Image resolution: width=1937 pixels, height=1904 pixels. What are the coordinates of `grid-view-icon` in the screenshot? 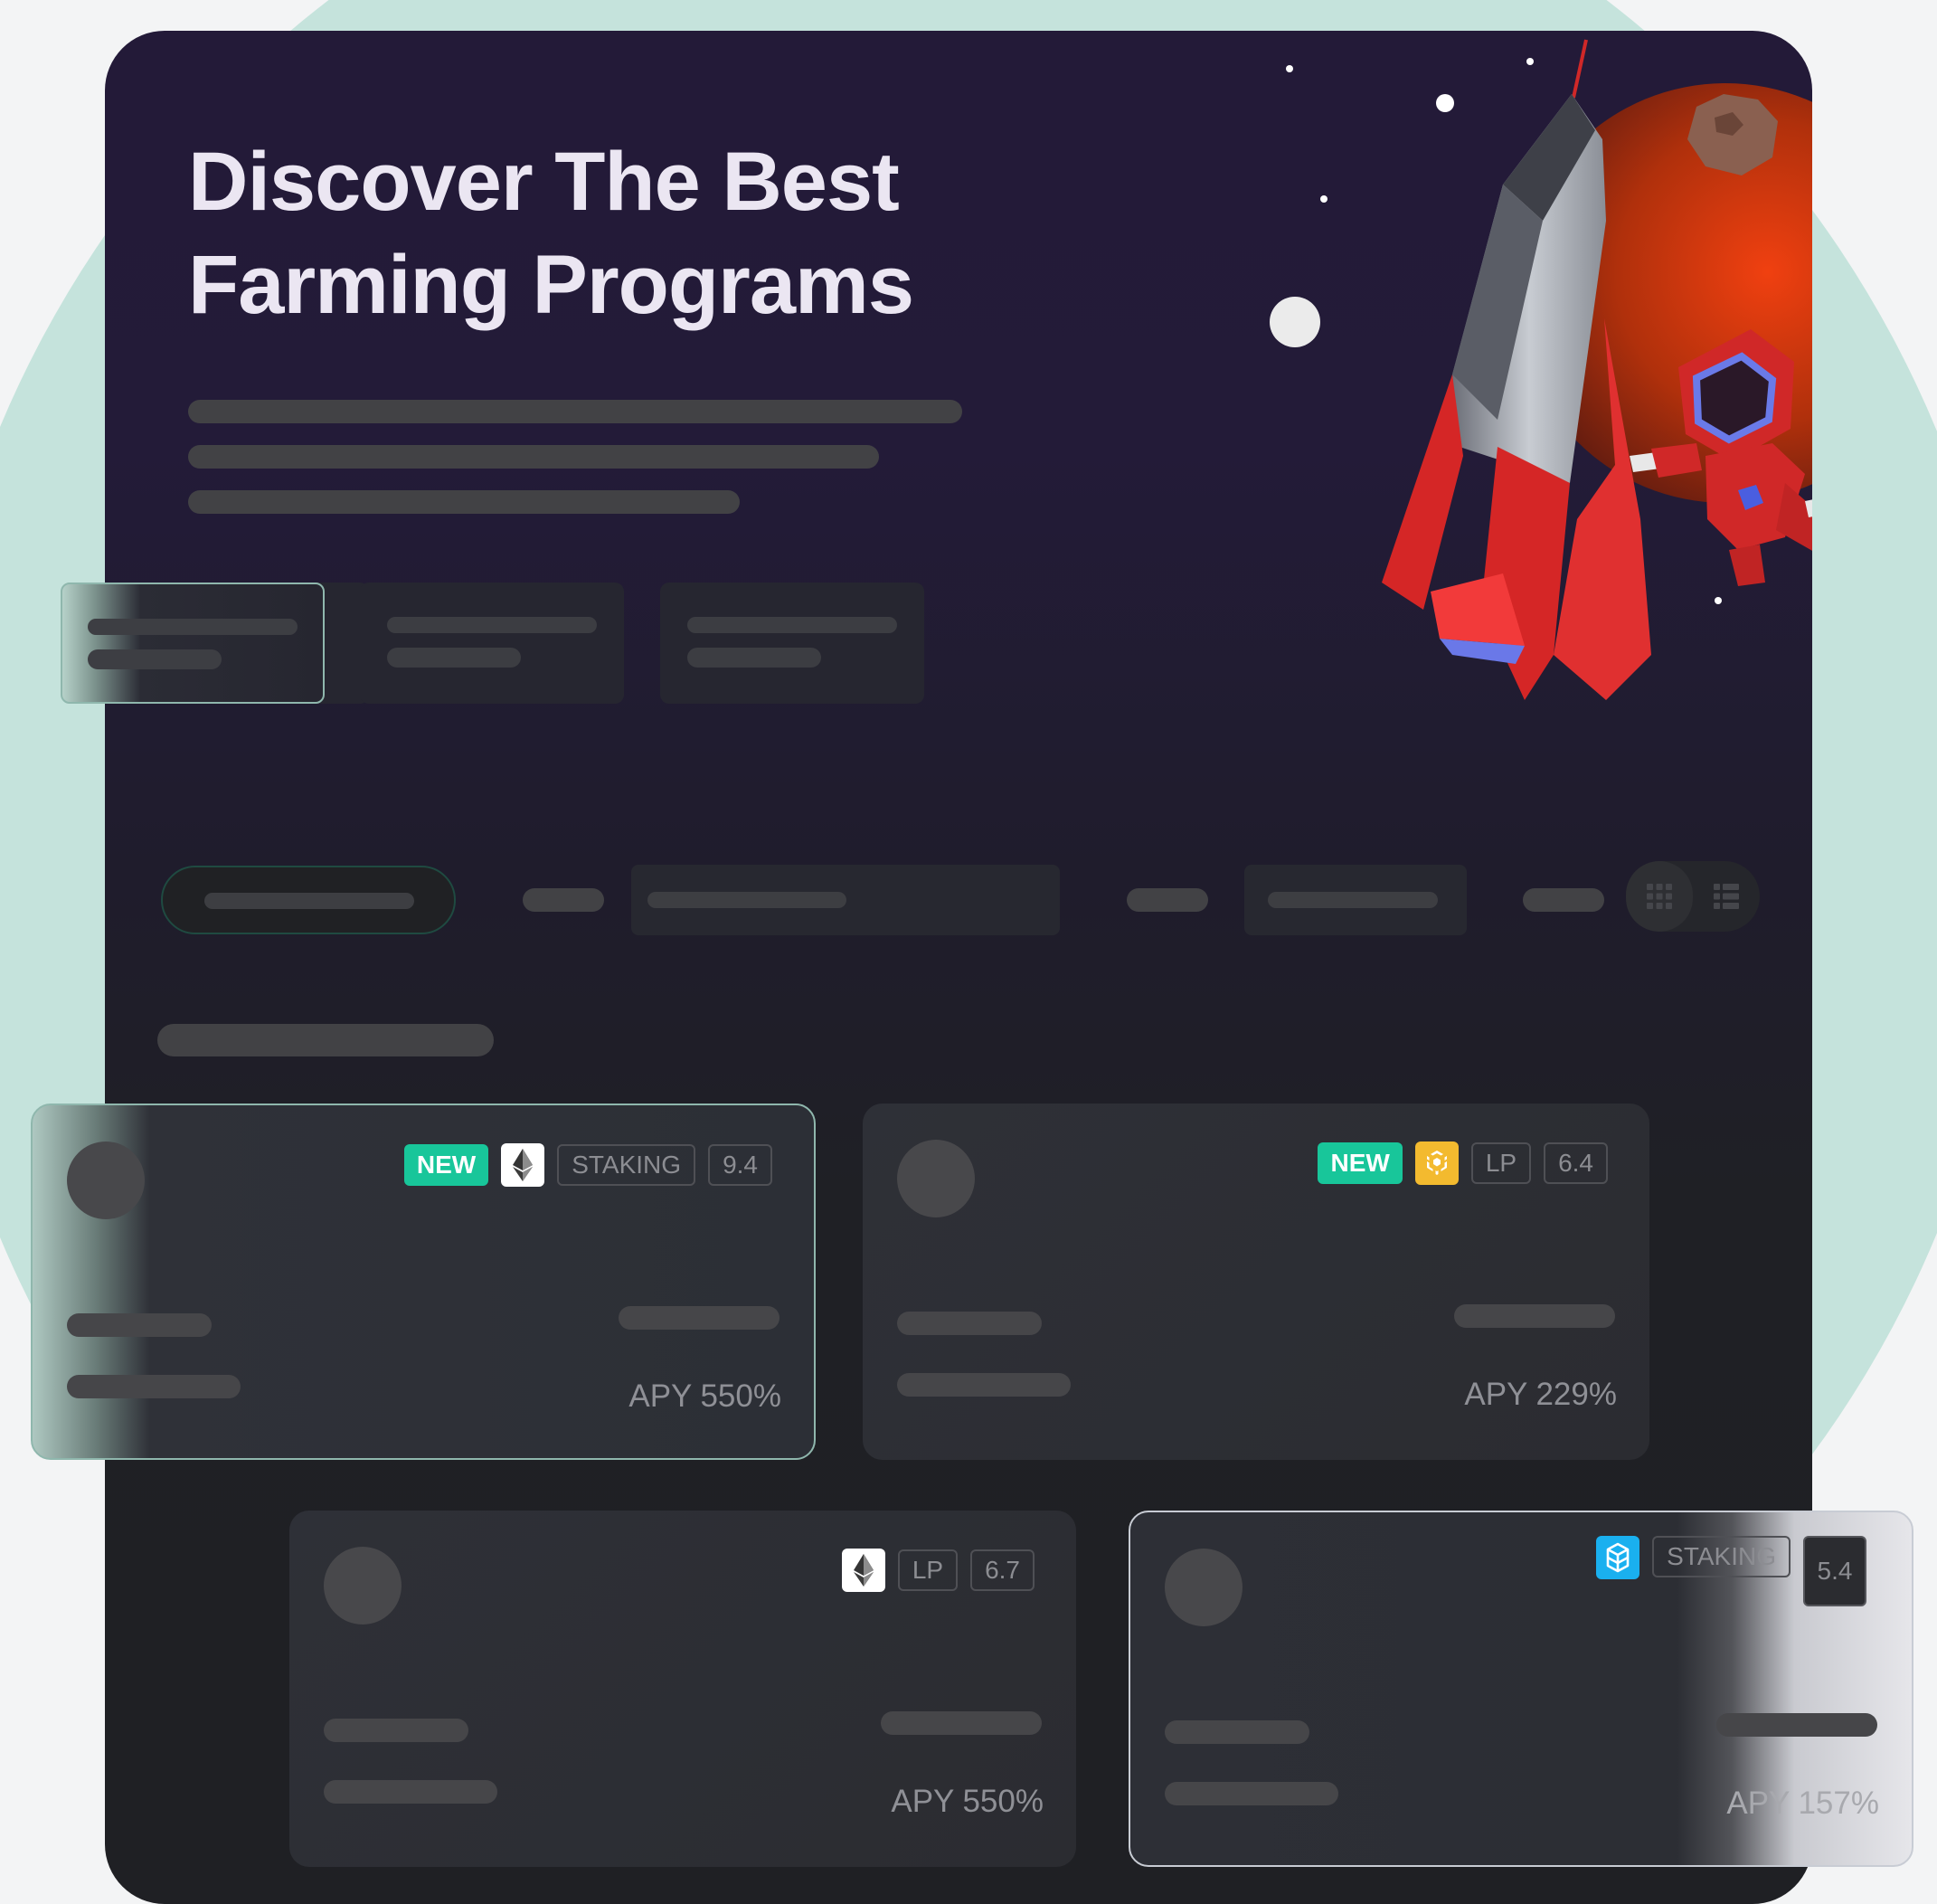 It's located at (1660, 896).